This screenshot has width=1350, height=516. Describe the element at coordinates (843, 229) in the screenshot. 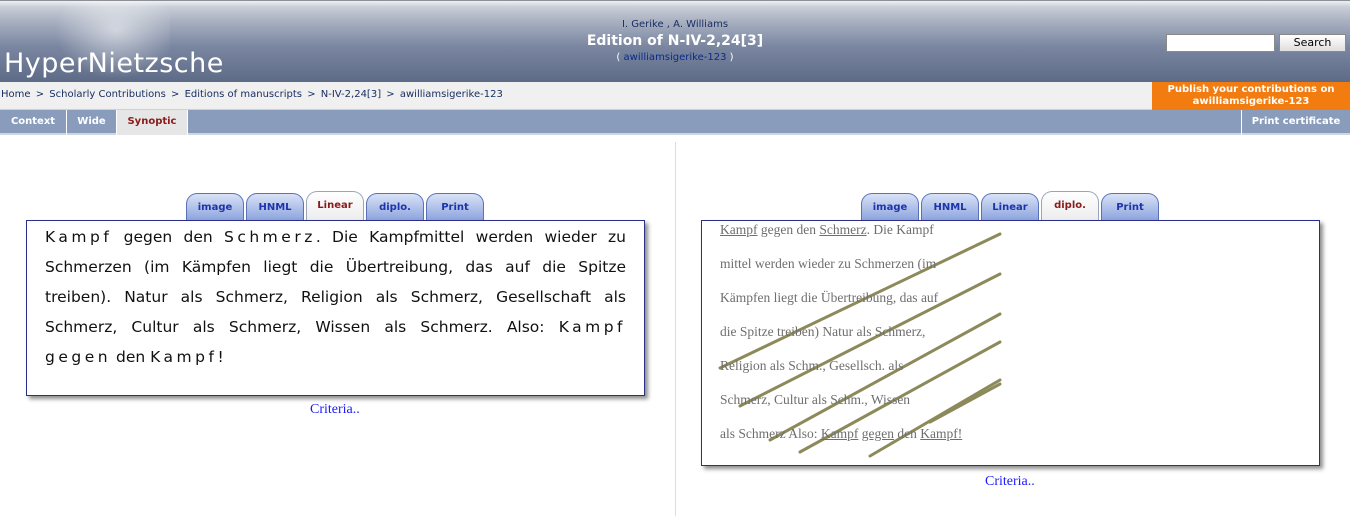

I see `diplo-word: Schmerz` at that location.